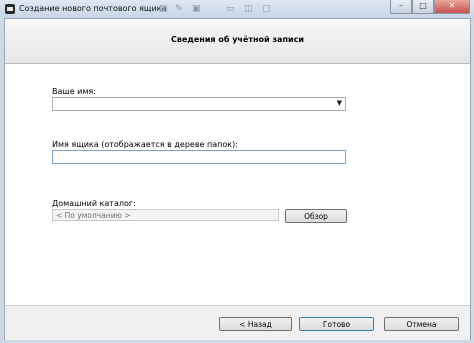 The width and height of the screenshot is (474, 343). What do you see at coordinates (93, 8) in the screenshot?
I see `window-title: Создание нового почтового ящика` at bounding box center [93, 8].